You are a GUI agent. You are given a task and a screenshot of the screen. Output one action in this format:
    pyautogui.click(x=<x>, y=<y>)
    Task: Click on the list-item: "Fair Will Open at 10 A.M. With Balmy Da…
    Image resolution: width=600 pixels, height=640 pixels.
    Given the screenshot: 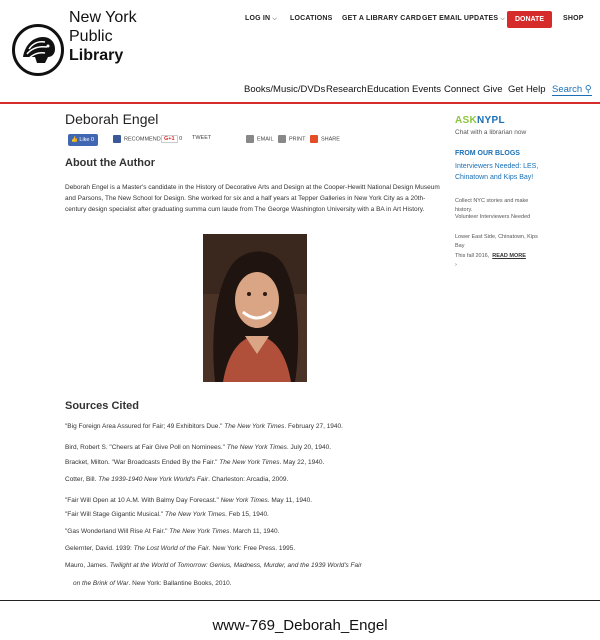 What is the action you would take?
    pyautogui.click(x=189, y=500)
    